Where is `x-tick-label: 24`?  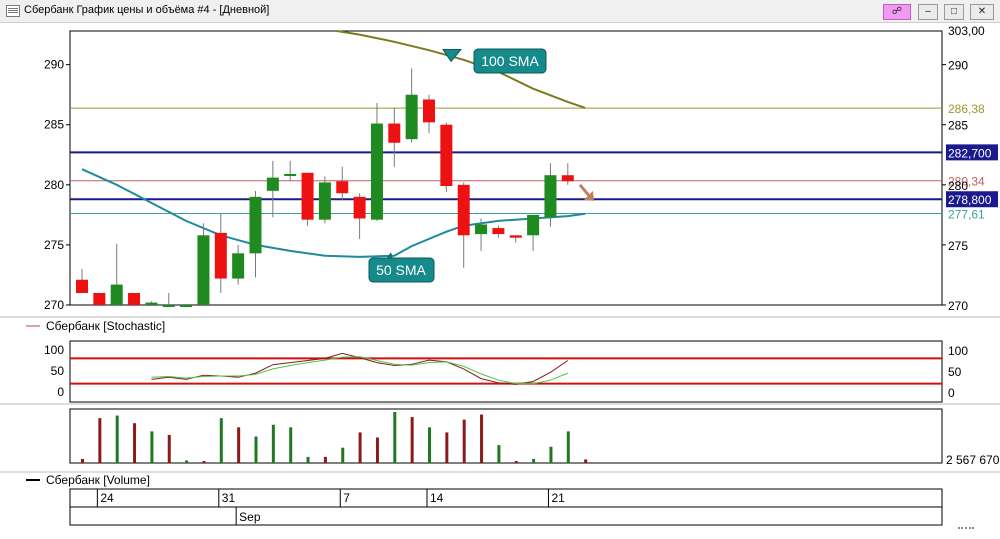 x-tick-label: 24 is located at coordinates (107, 498).